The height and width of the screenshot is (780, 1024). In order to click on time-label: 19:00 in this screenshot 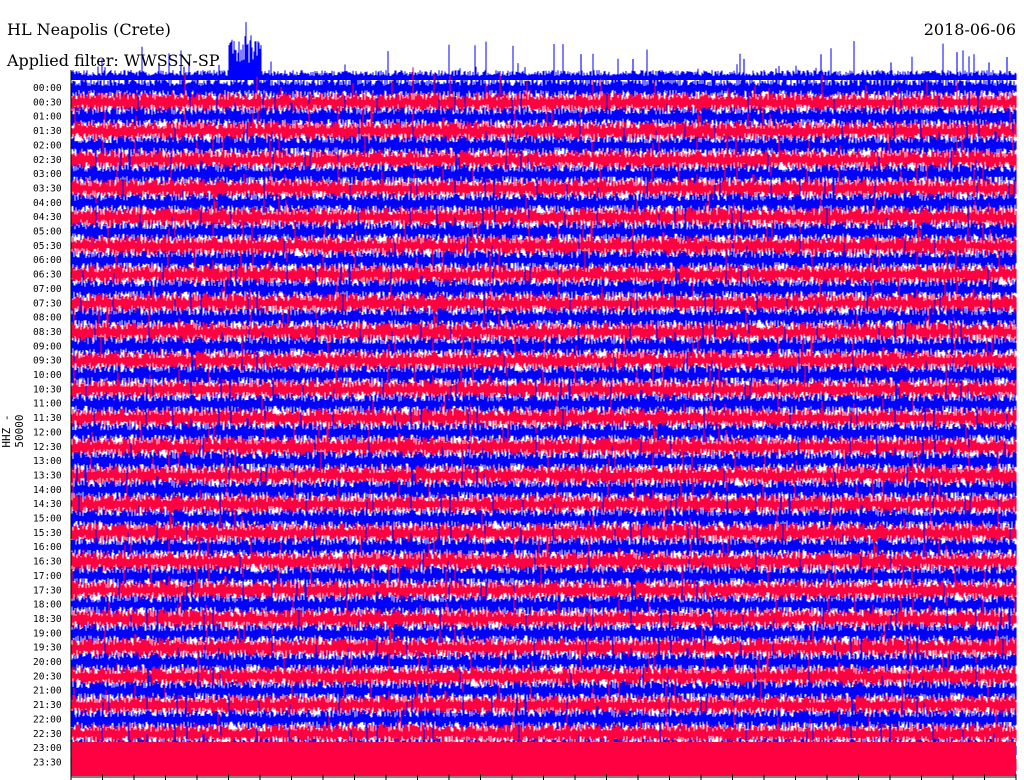, I will do `click(47, 633)`.